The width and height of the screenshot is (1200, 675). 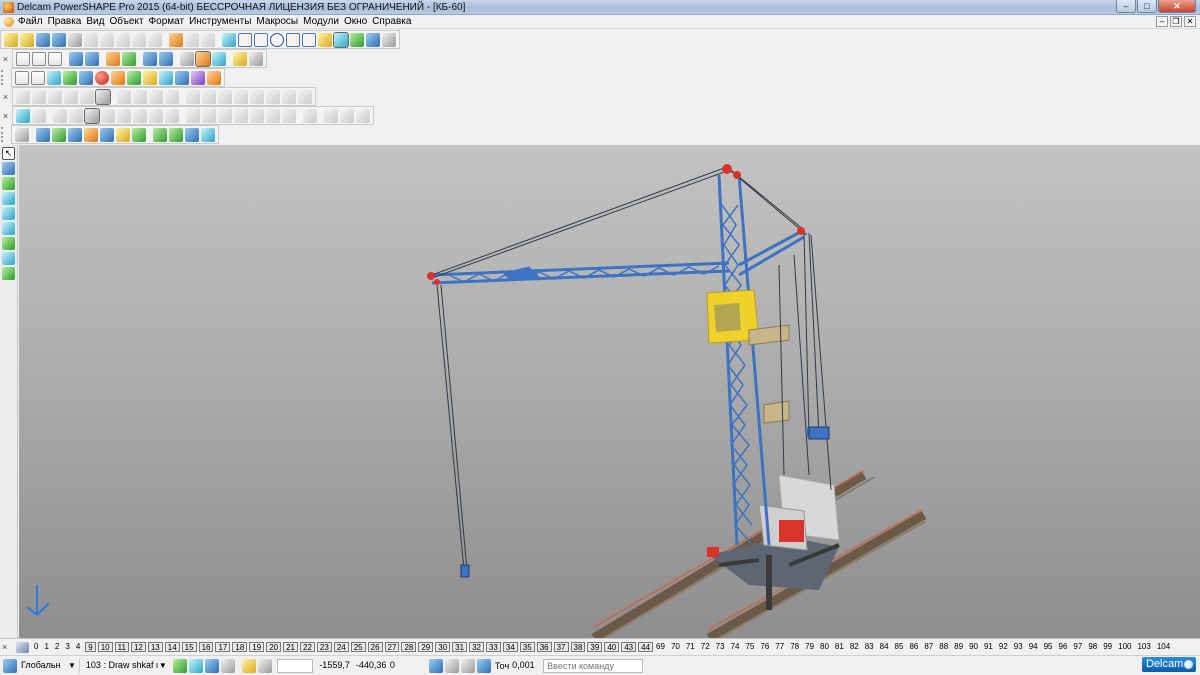 I want to click on component-tree-icon, so click(x=75, y=134).